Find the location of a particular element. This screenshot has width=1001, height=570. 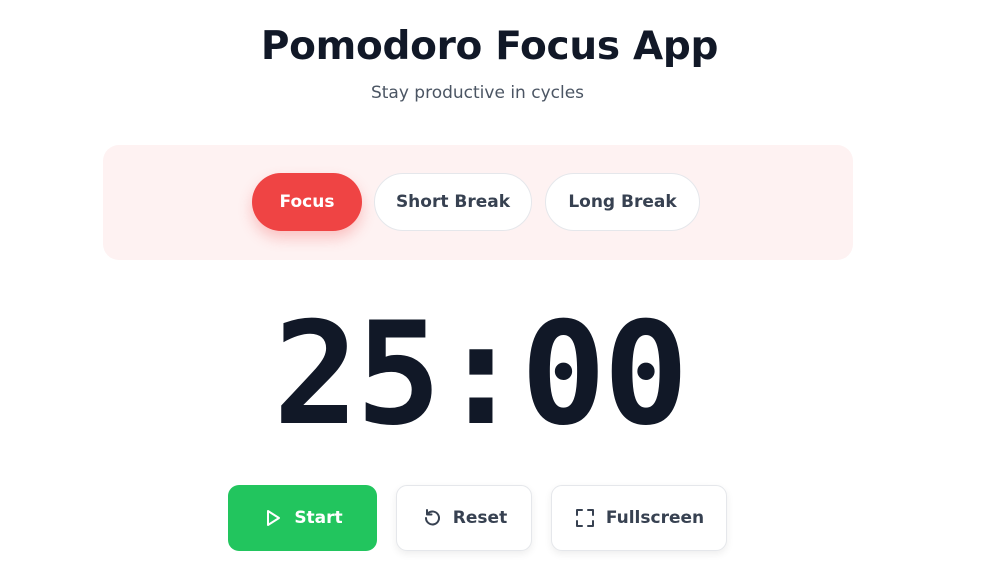

mode-short-break-button: Short Break is located at coordinates (453, 202).